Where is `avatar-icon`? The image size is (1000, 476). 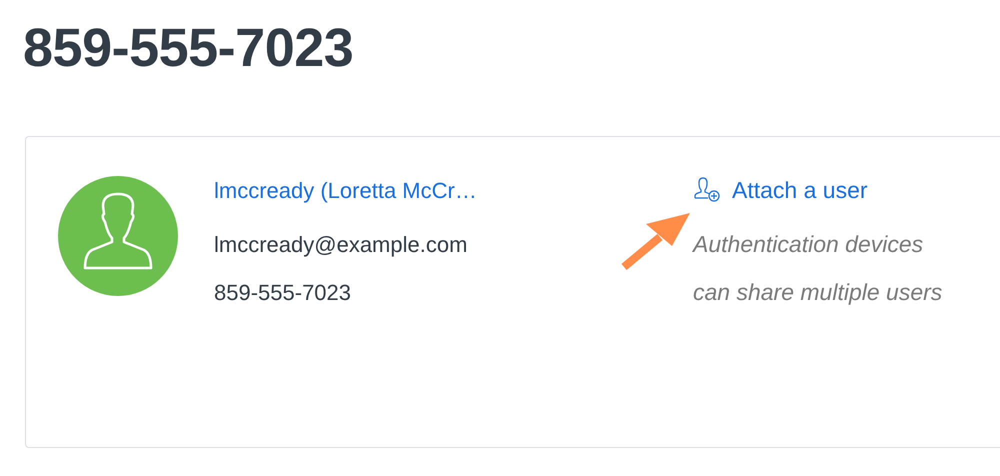 avatar-icon is located at coordinates (118, 236).